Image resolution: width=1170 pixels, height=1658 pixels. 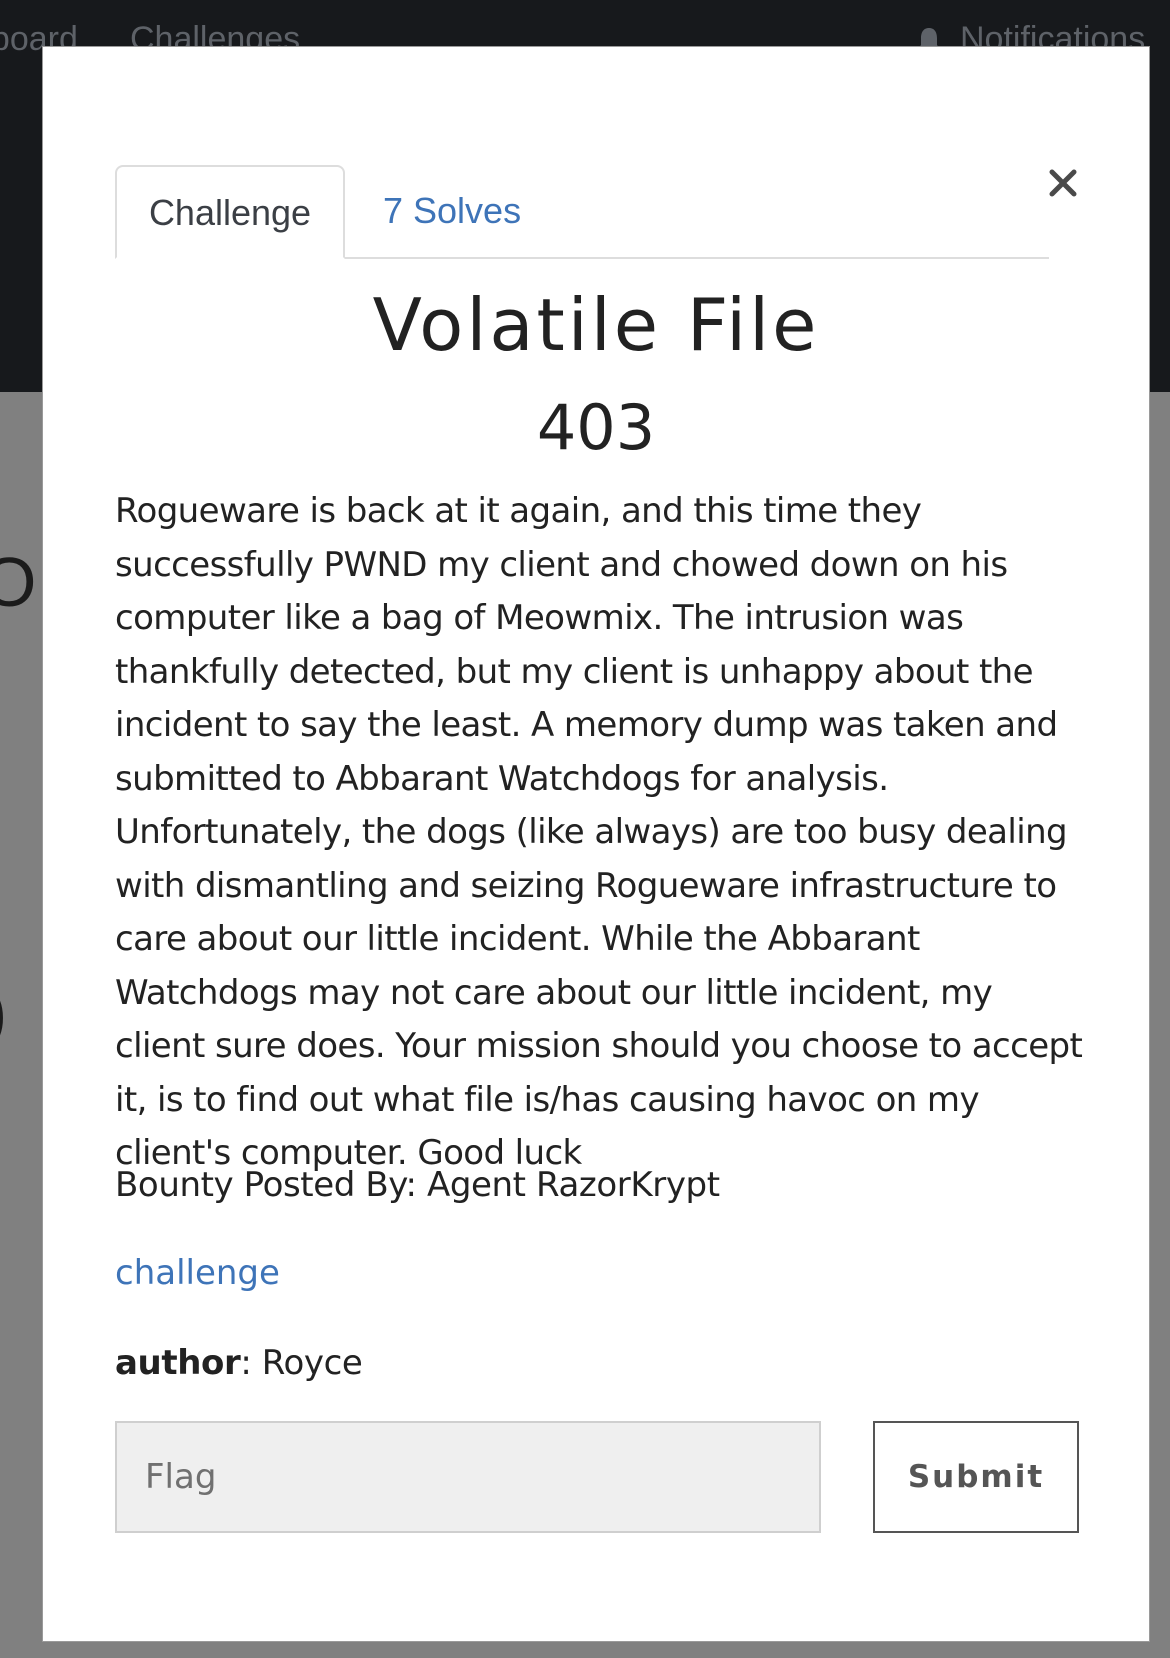 What do you see at coordinates (3, 1012) in the screenshot?
I see `background-glyph: )` at bounding box center [3, 1012].